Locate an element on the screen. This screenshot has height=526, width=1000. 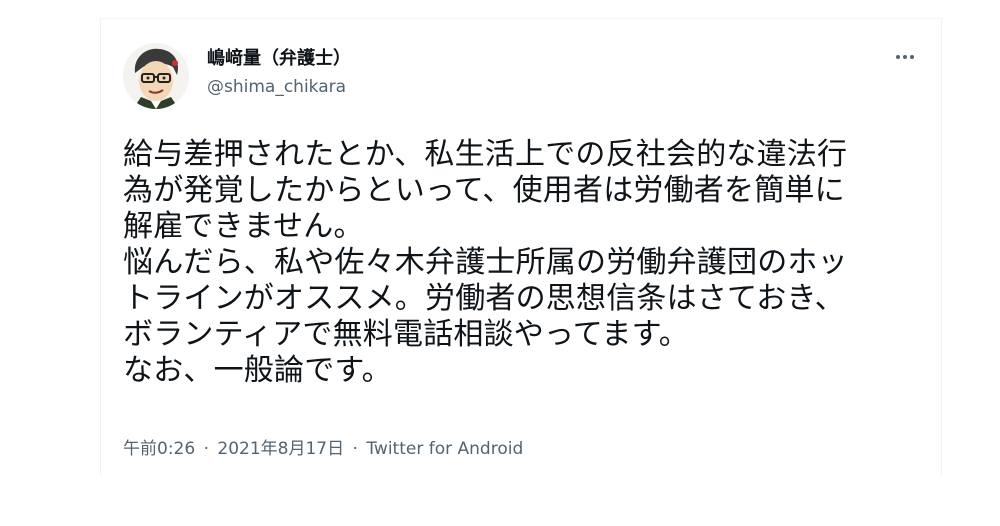
tweet-text-line: トラインがオススメ。労働者の思想信条はさておき、 is located at coordinates (484, 298).